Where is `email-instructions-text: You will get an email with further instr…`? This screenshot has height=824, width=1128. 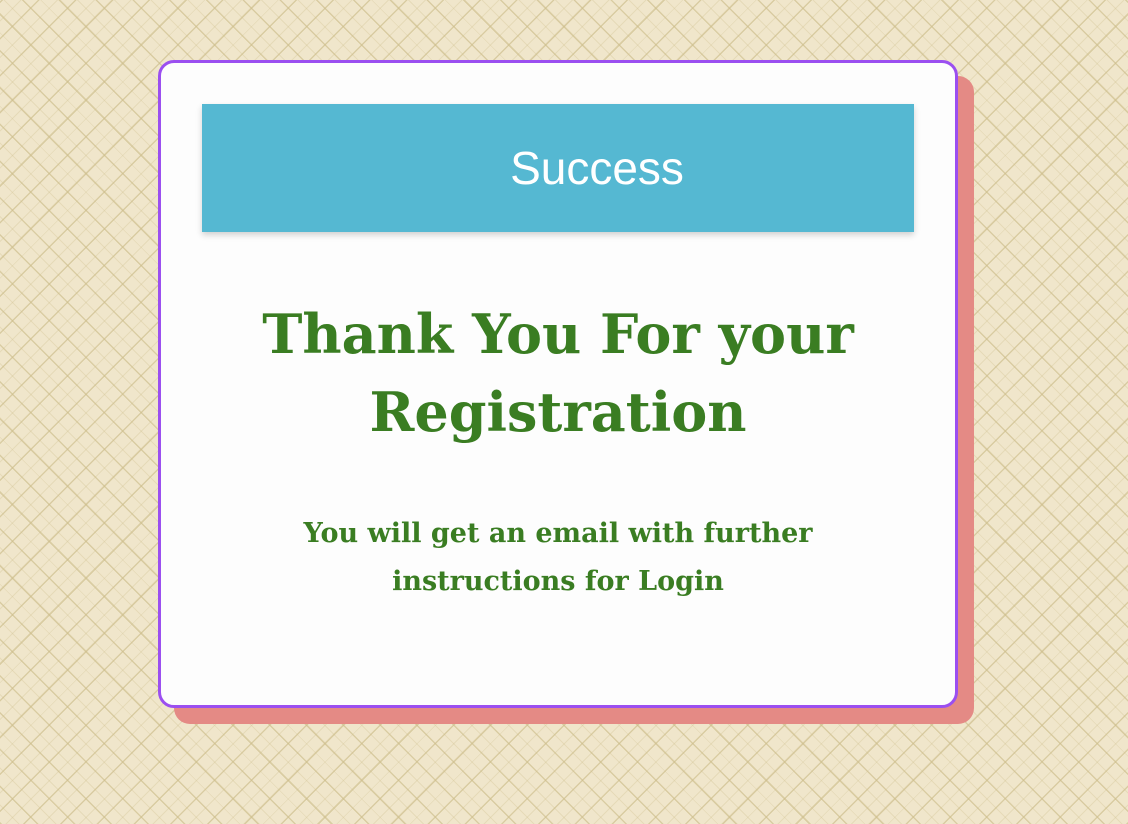 email-instructions-text: You will get an email with further instr… is located at coordinates (558, 557).